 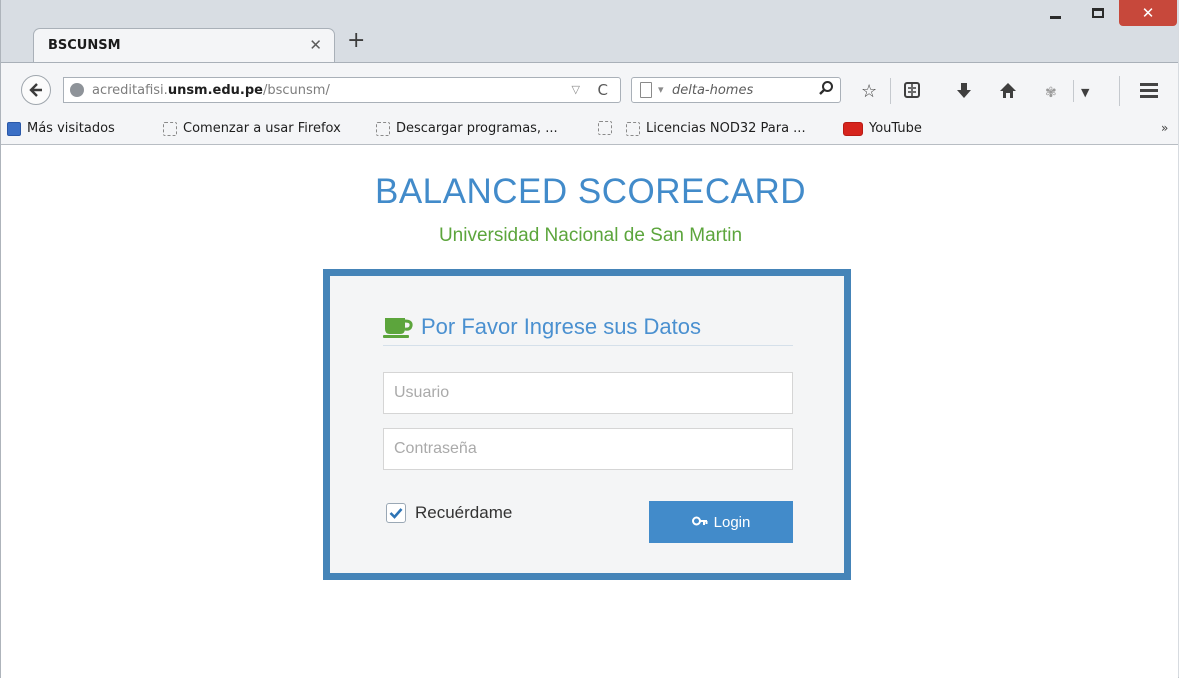 What do you see at coordinates (84, 45) in the screenshot?
I see `tab-title: BSCUNSM` at bounding box center [84, 45].